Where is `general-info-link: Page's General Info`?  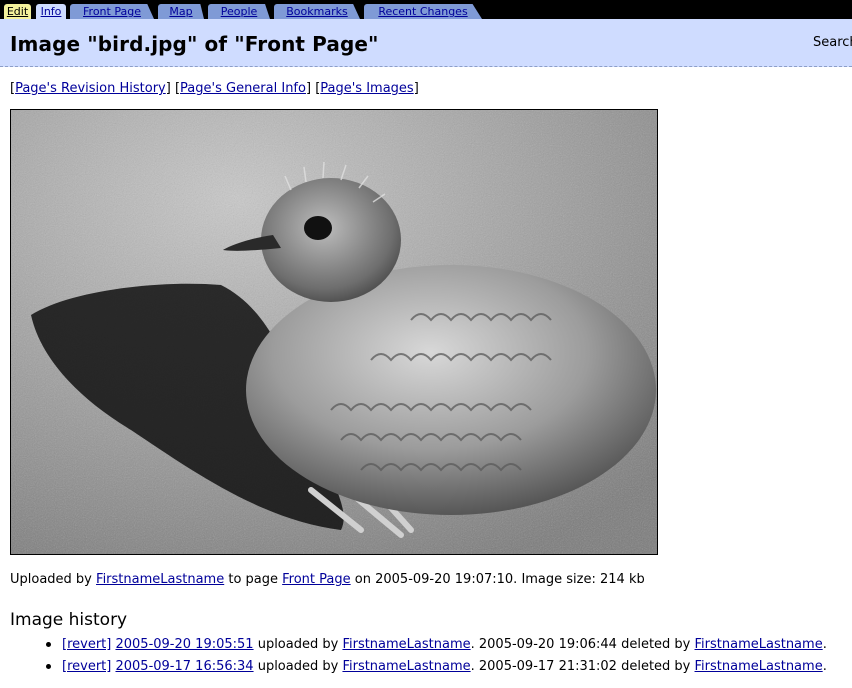
general-info-link: Page's General Info is located at coordinates (243, 88).